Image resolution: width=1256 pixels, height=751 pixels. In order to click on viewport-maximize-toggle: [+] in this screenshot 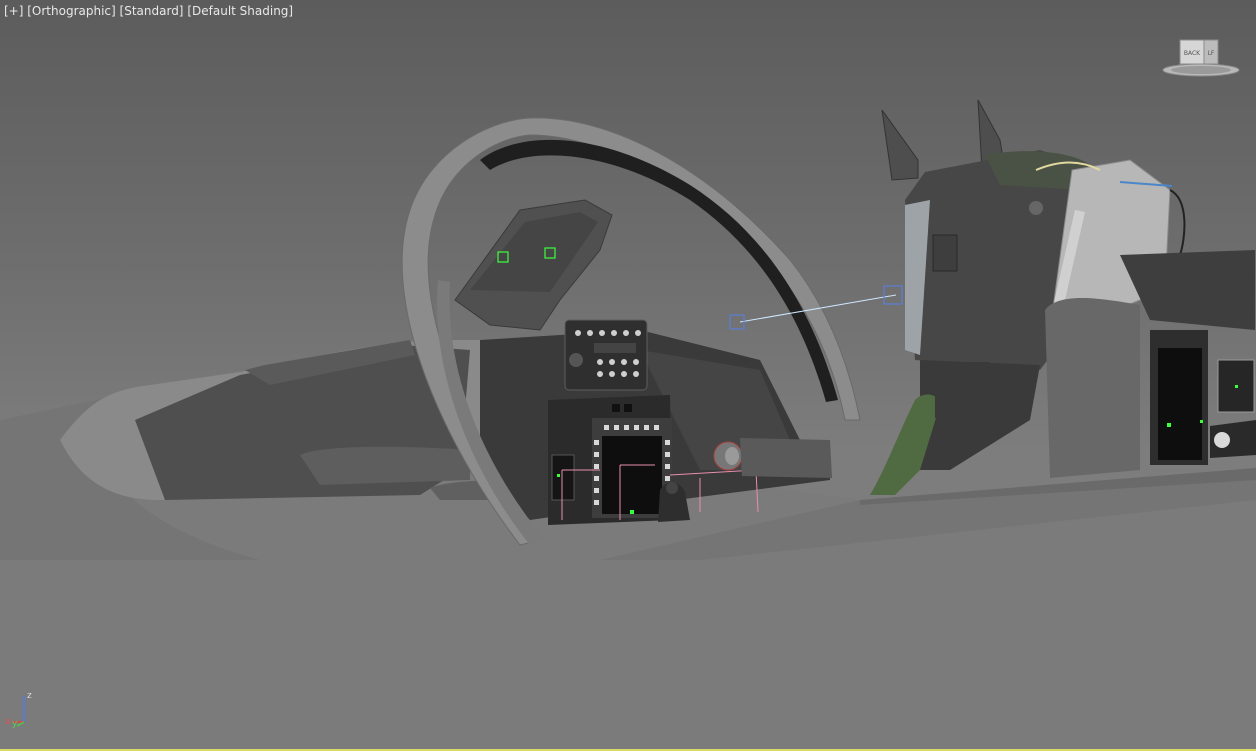, I will do `click(13, 11)`.